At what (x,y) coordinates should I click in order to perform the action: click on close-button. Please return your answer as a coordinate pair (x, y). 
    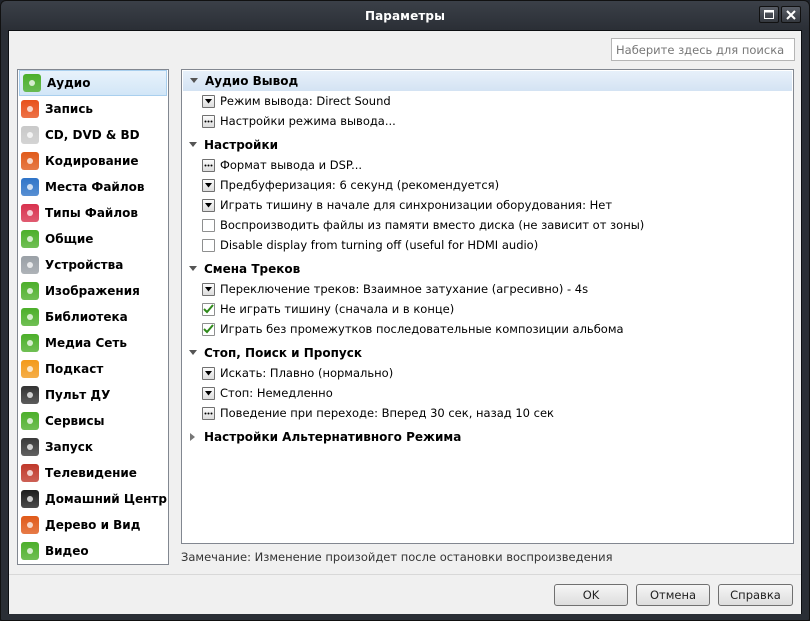
    Looking at the image, I should click on (791, 14).